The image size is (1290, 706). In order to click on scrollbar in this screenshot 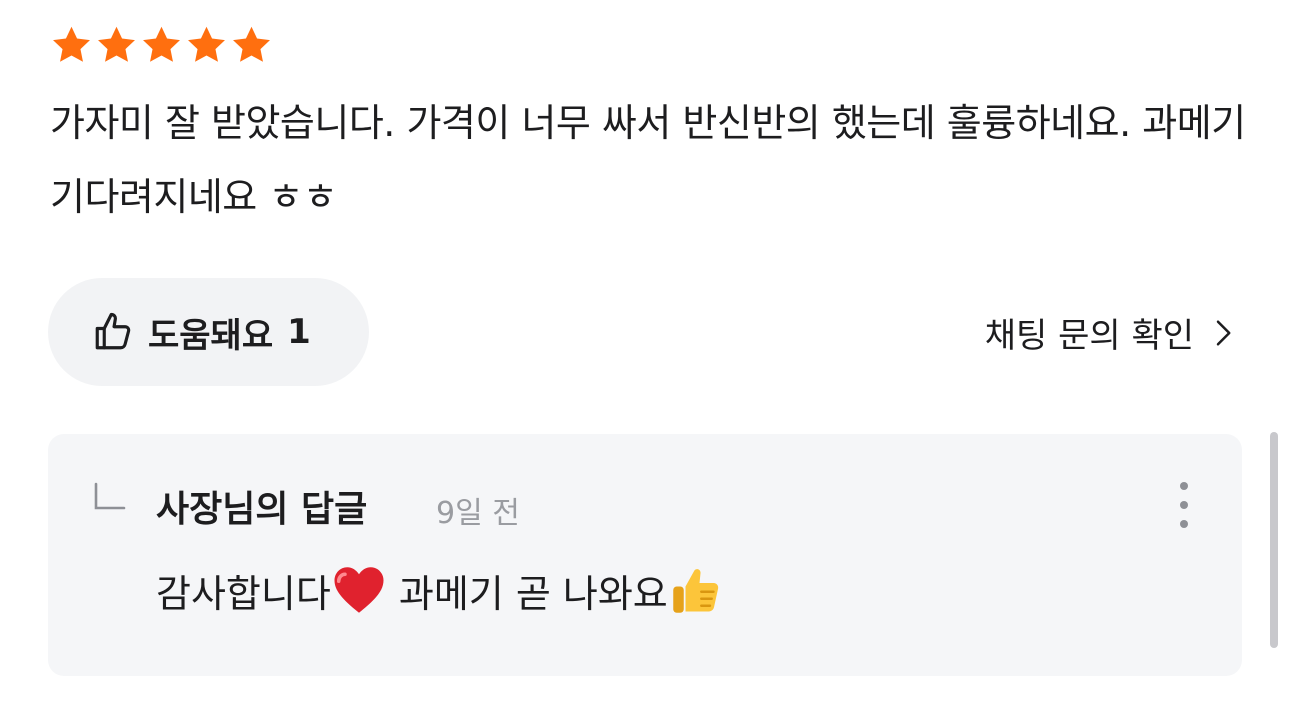, I will do `click(1274, 540)`.